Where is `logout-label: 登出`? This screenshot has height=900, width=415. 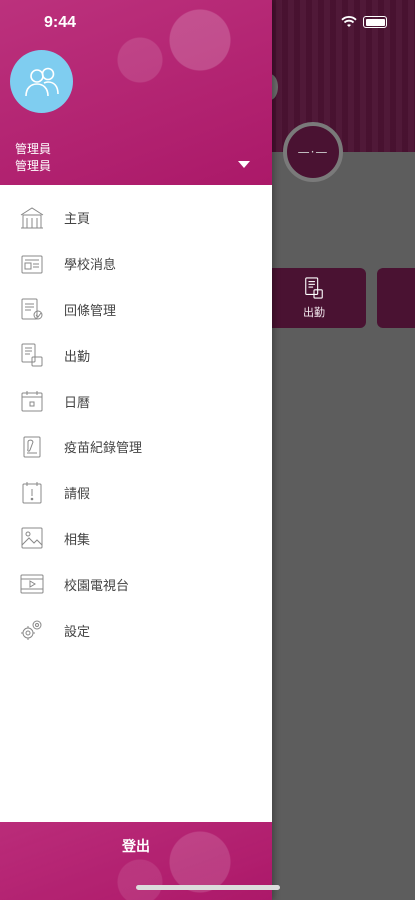 logout-label: 登出 is located at coordinates (136, 847).